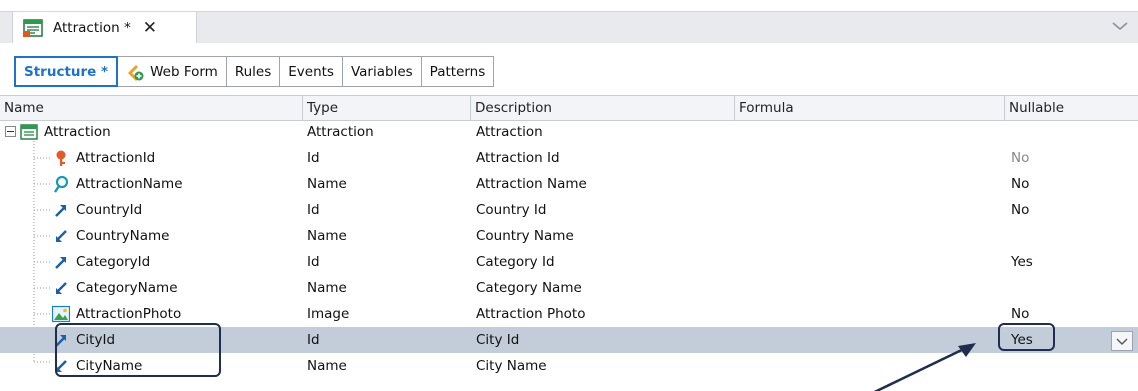  What do you see at coordinates (150, 28) in the screenshot?
I see `close-icon: ✕` at bounding box center [150, 28].